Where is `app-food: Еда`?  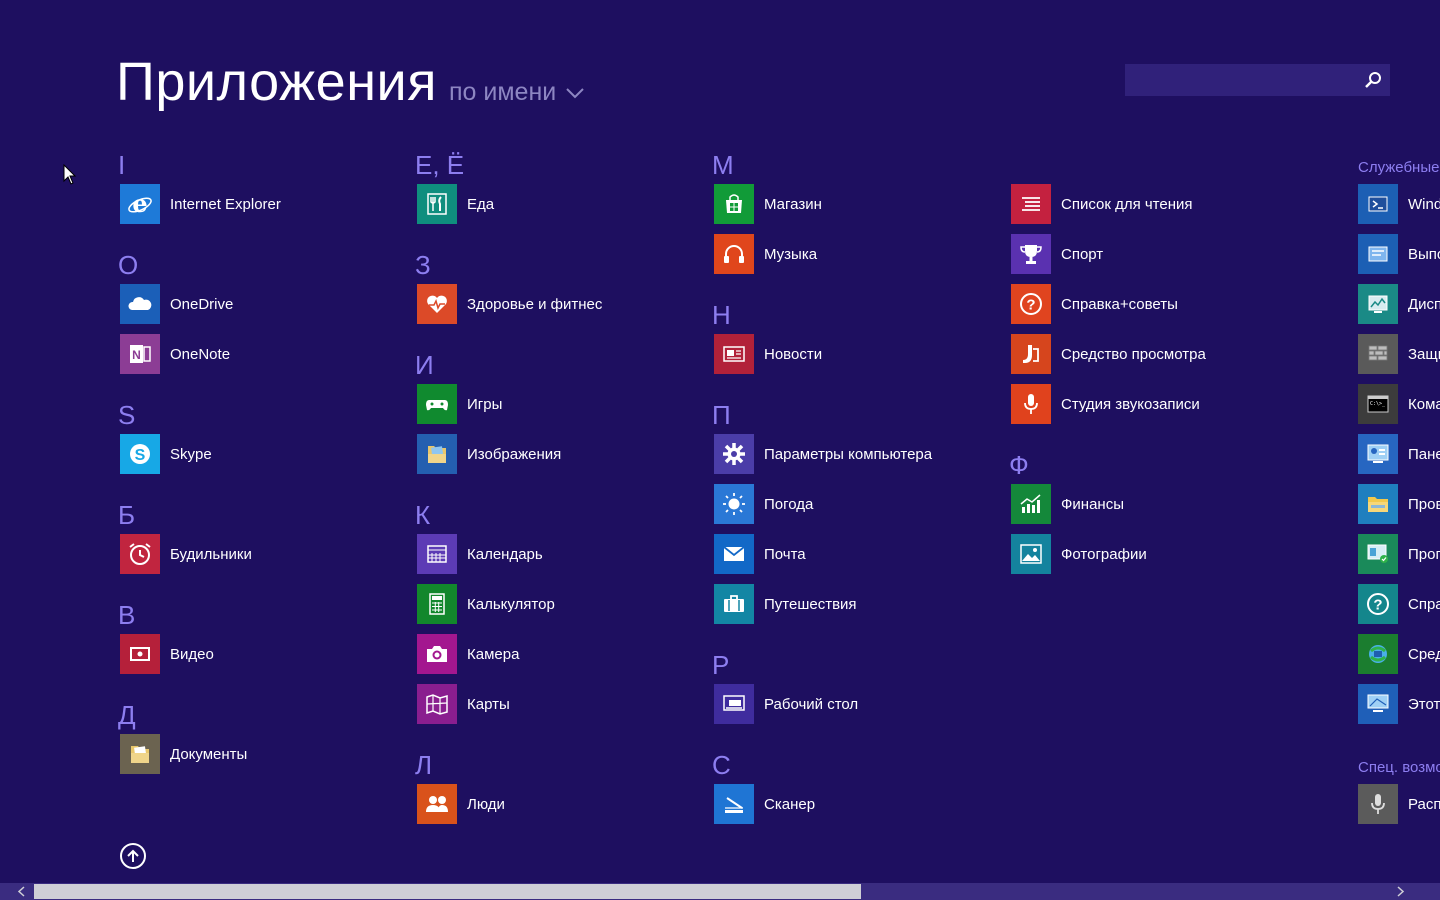
app-food: Еда is located at coordinates (455, 204).